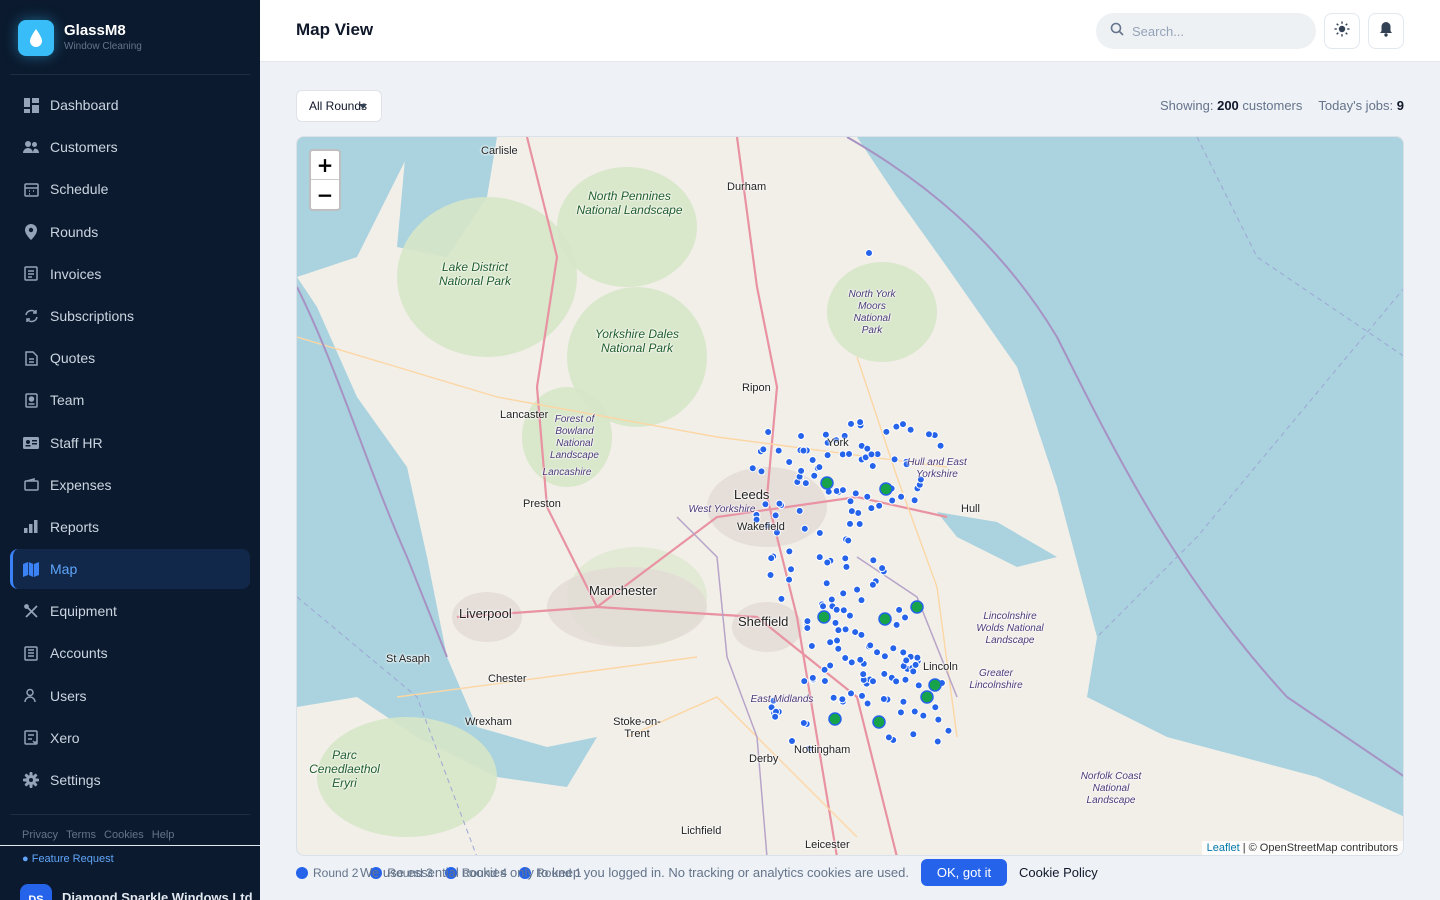 This screenshot has height=900, width=1440. I want to click on zoom-out-button: −, so click(325, 194).